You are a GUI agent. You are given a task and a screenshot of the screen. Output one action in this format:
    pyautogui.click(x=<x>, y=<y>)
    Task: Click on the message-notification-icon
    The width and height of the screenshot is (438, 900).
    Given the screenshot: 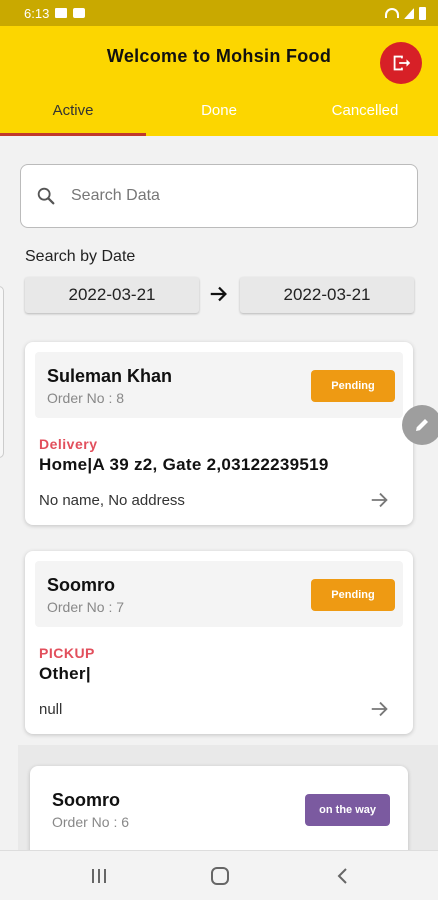 What is the action you would take?
    pyautogui.click(x=79, y=13)
    